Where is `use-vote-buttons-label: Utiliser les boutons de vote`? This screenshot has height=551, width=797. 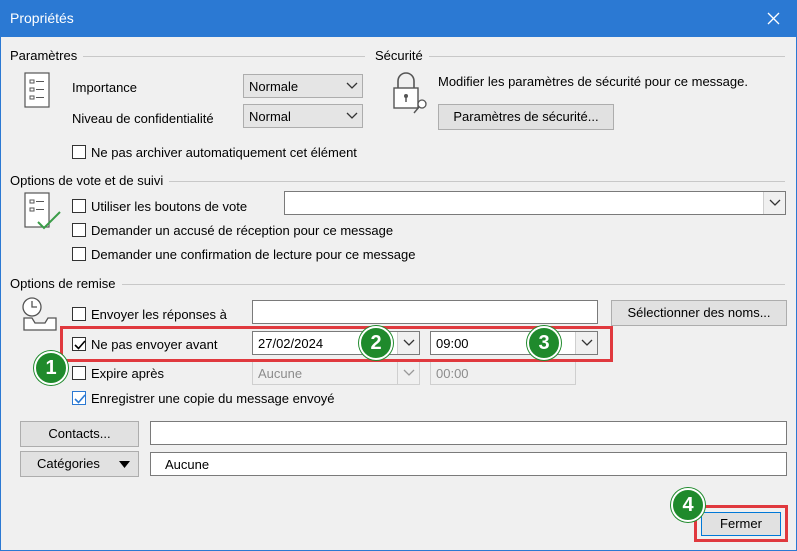
use-vote-buttons-label: Utiliser les boutons de vote is located at coordinates (169, 206).